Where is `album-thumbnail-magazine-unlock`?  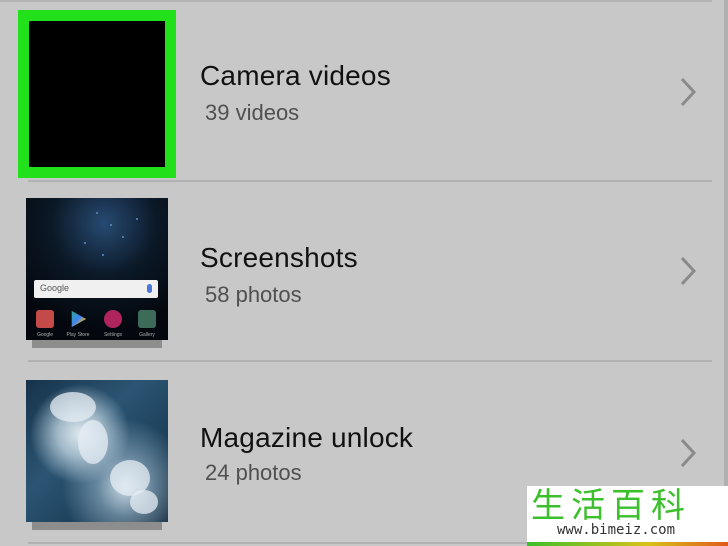 album-thumbnail-magazine-unlock is located at coordinates (97, 451).